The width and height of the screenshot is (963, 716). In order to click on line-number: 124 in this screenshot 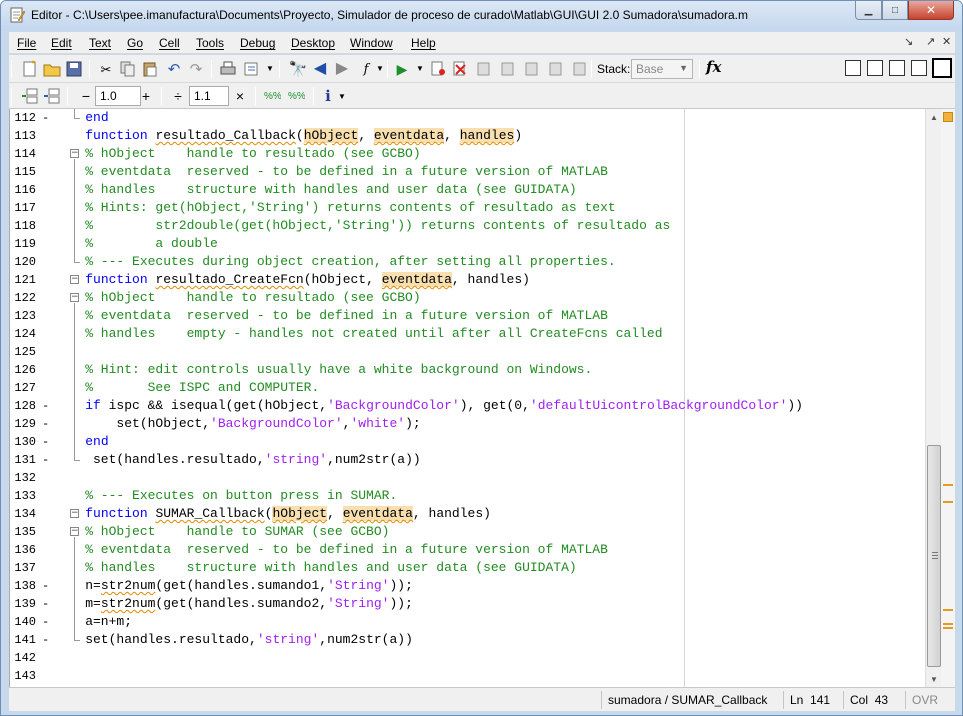, I will do `click(23, 334)`.